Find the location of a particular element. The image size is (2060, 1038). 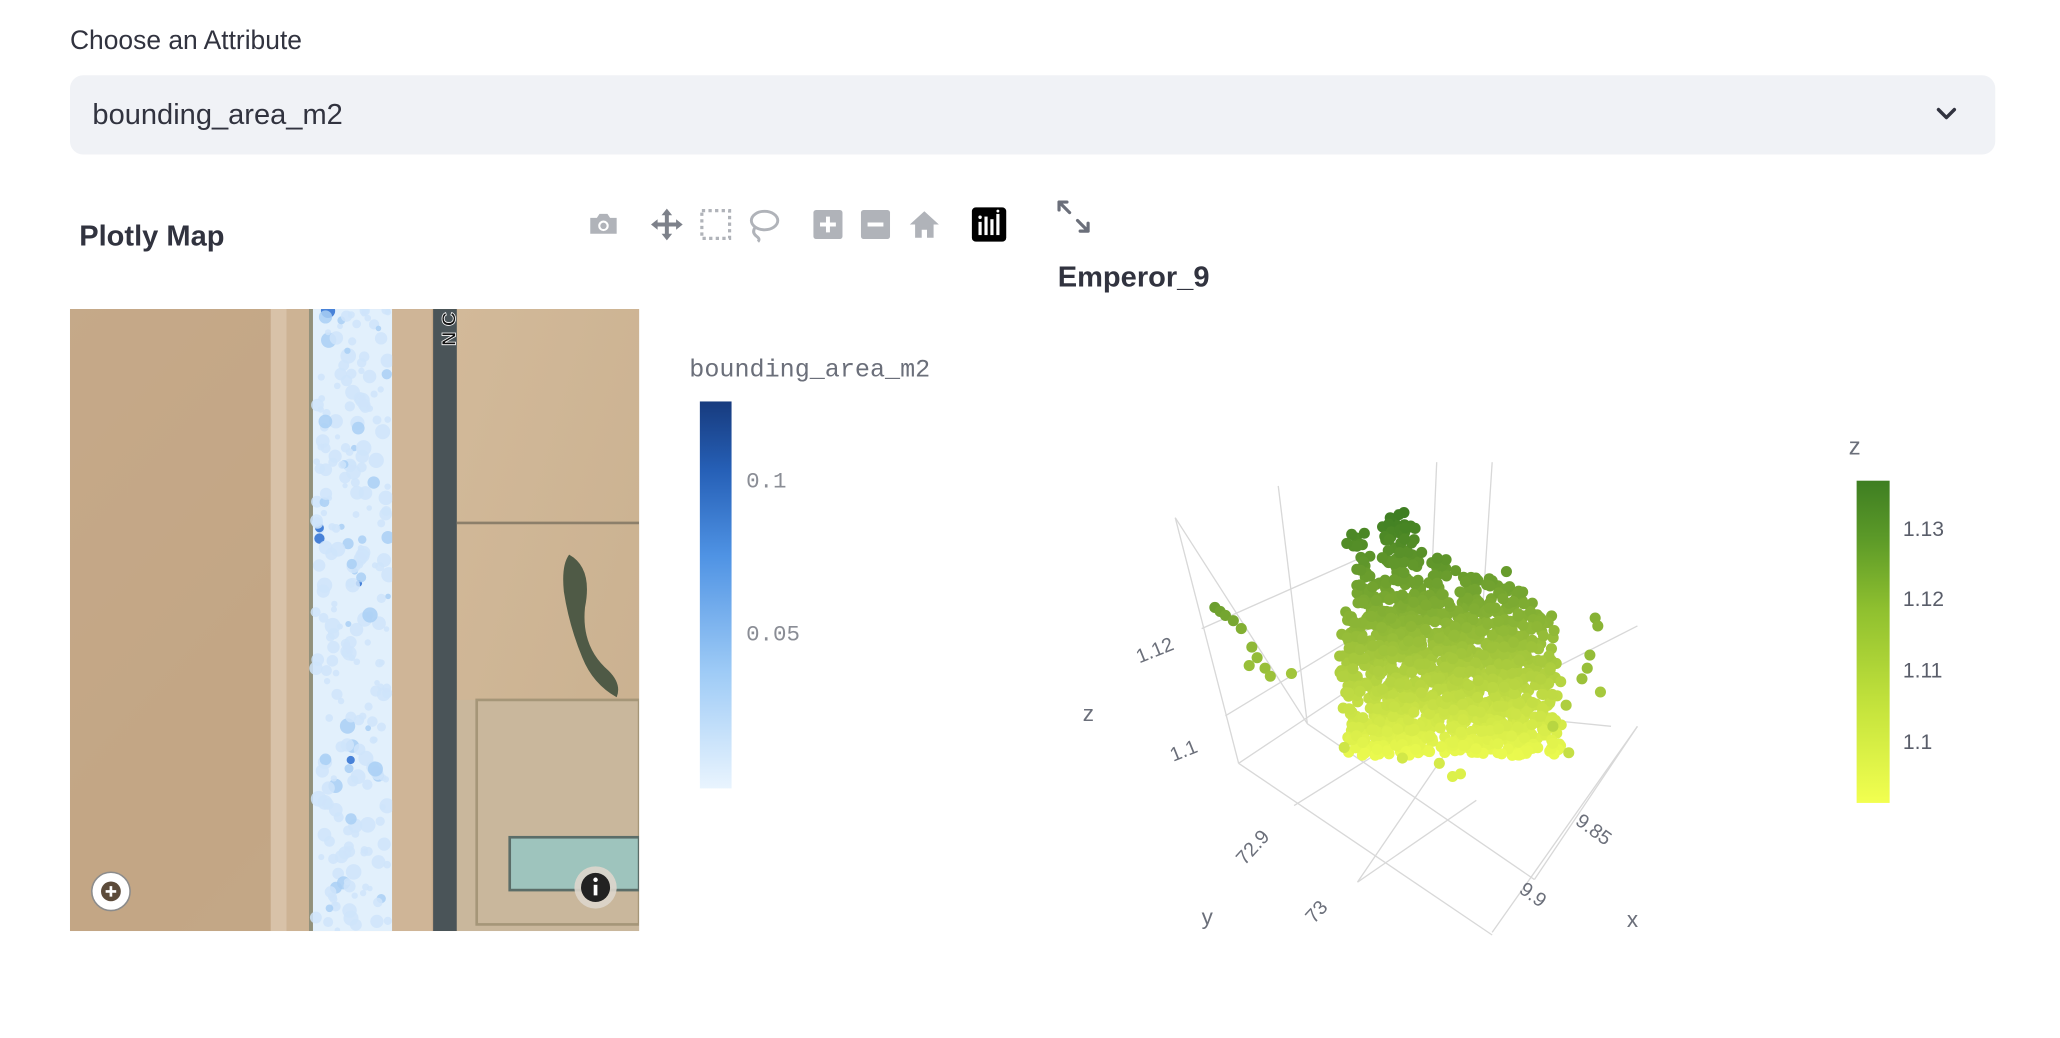

zoom-out-icon is located at coordinates (876, 225).